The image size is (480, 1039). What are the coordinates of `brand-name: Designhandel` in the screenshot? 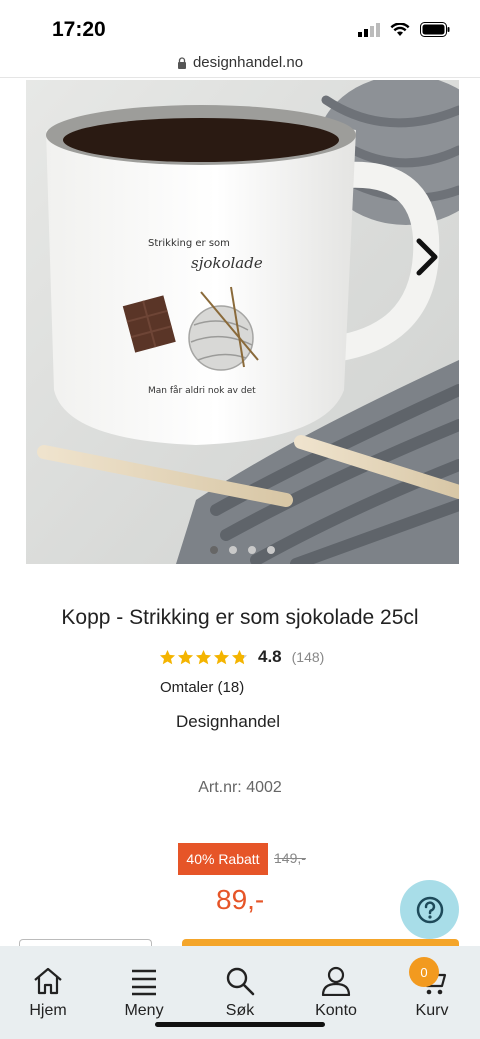 It's located at (228, 722).